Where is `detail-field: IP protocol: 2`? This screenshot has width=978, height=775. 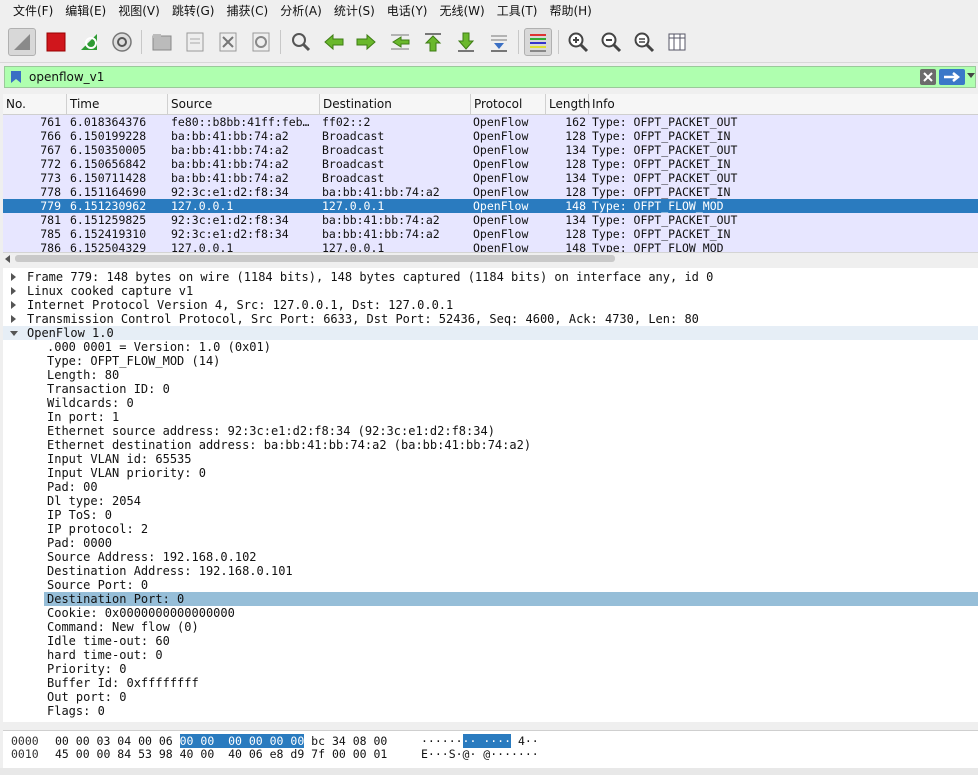
detail-field: IP protocol: 2 is located at coordinates (490, 529).